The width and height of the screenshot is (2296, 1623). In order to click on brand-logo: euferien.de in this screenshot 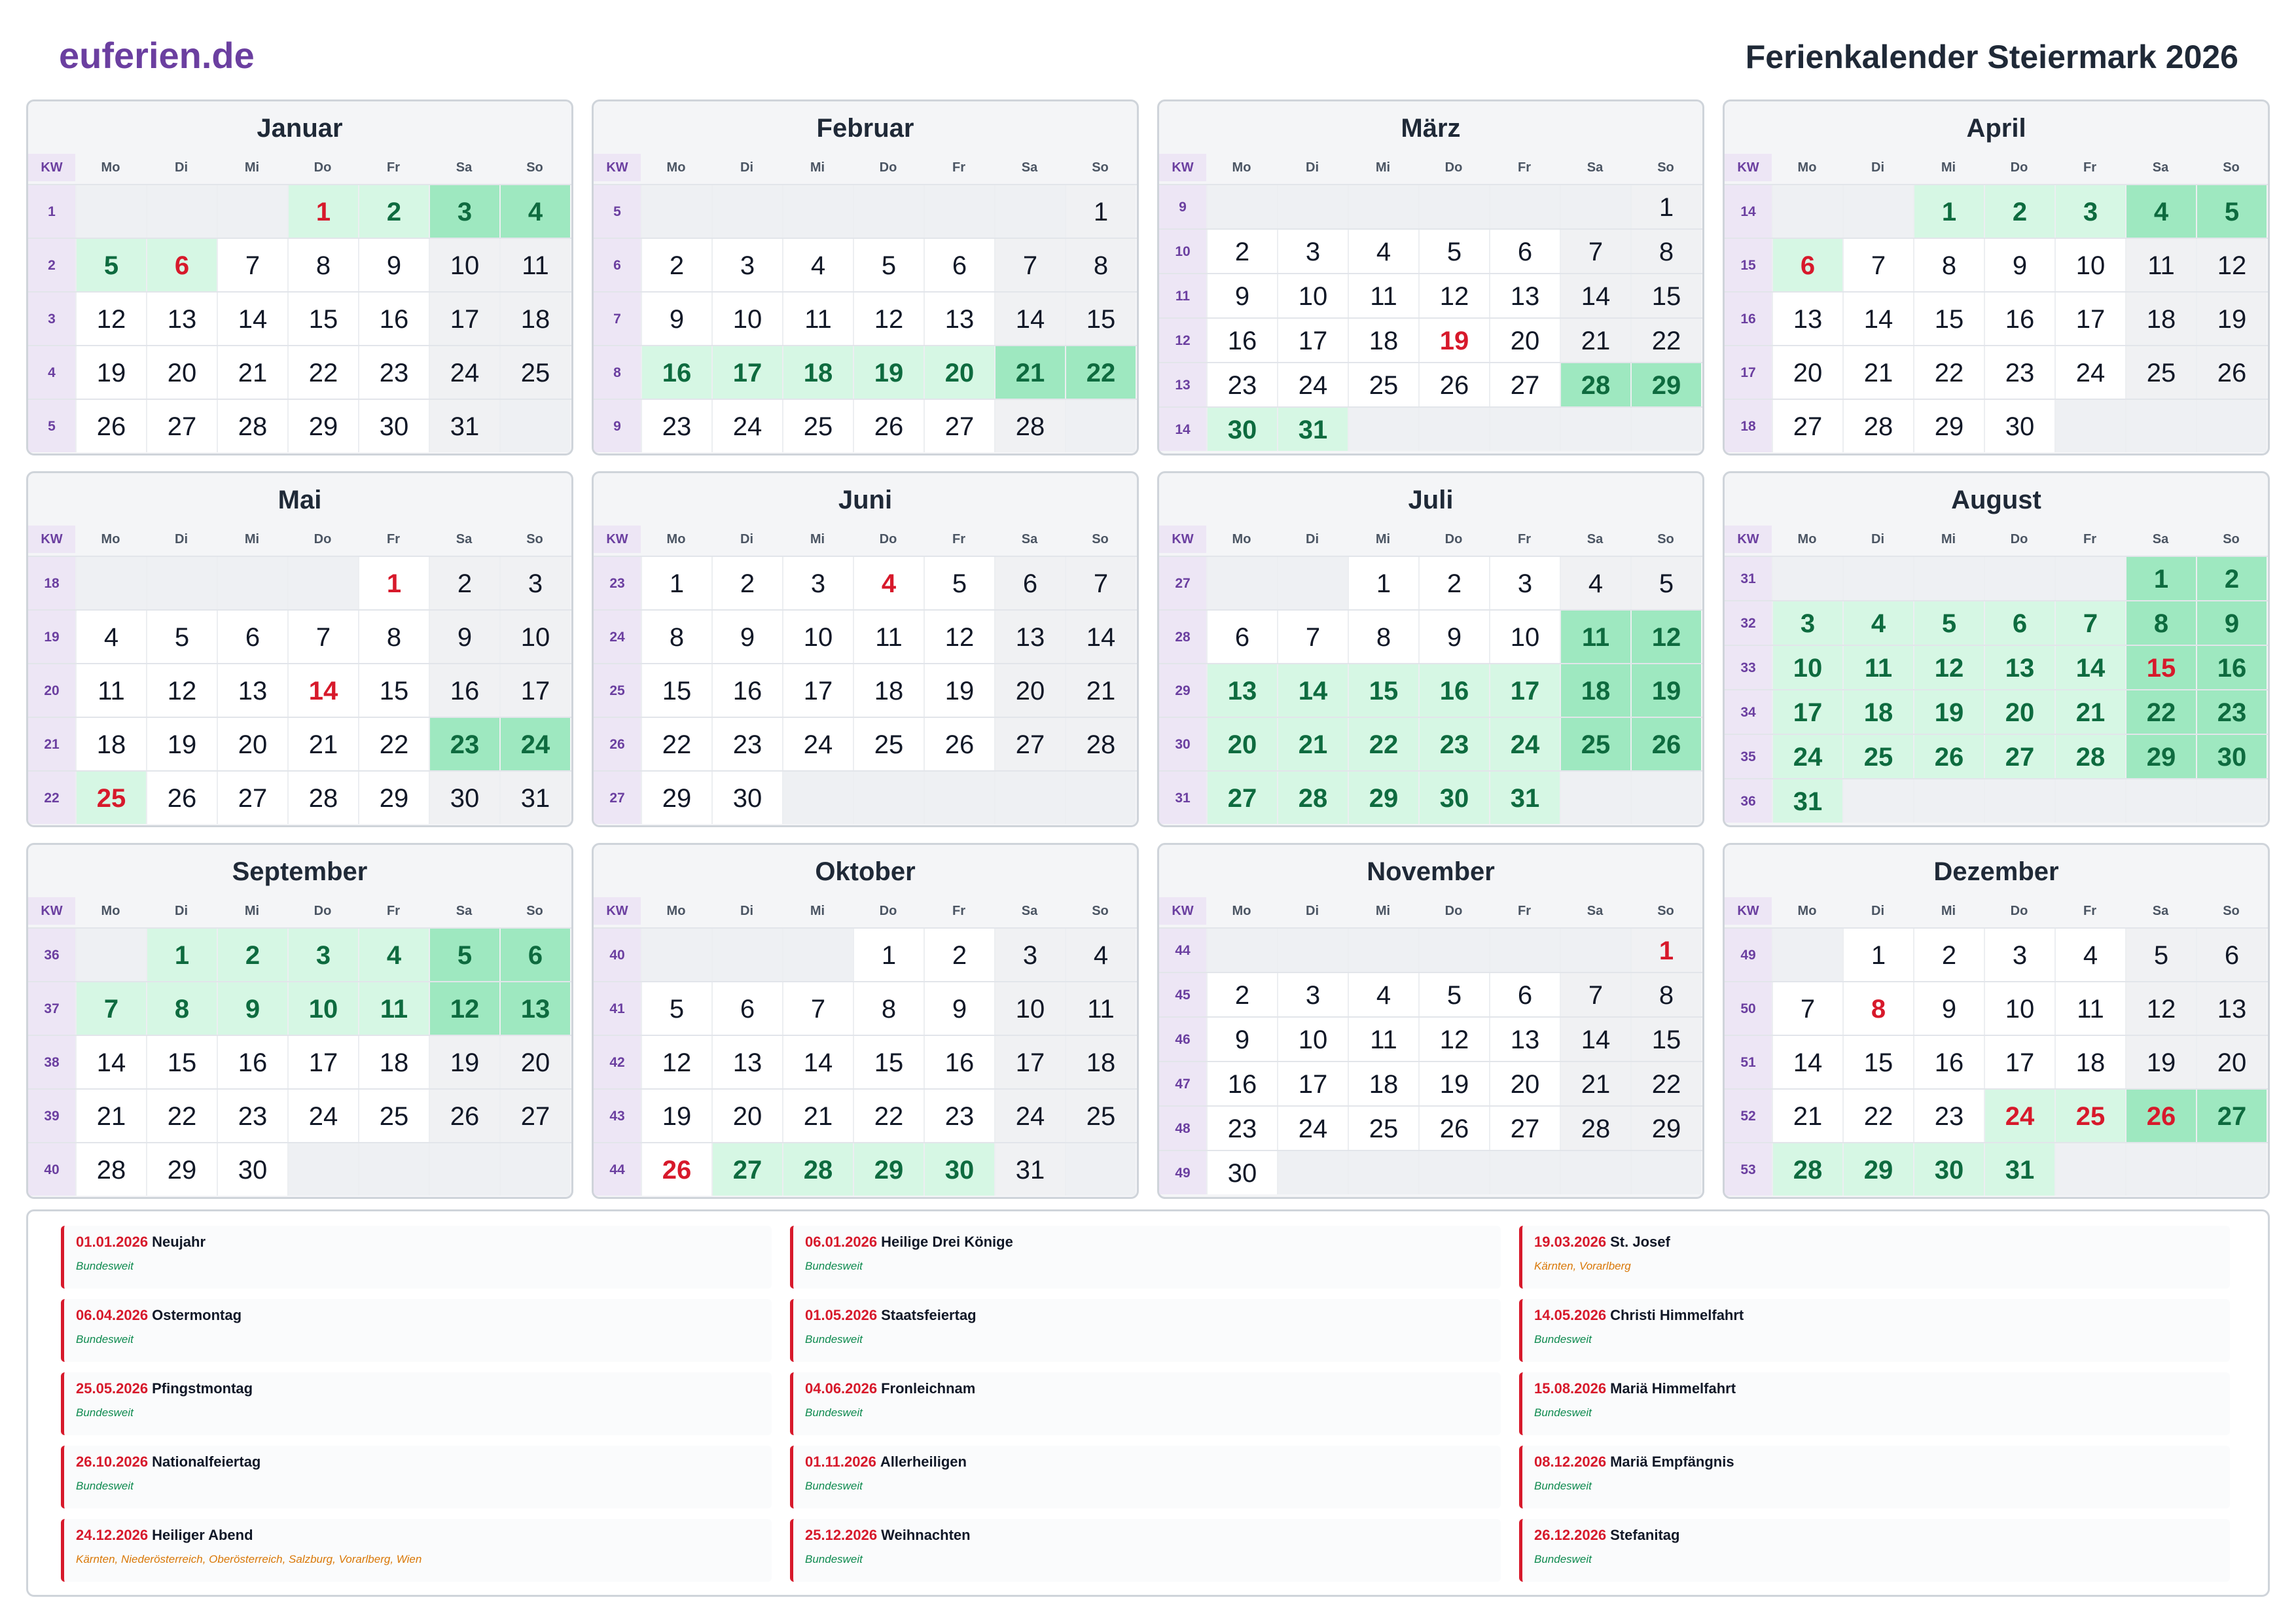, I will do `click(157, 55)`.